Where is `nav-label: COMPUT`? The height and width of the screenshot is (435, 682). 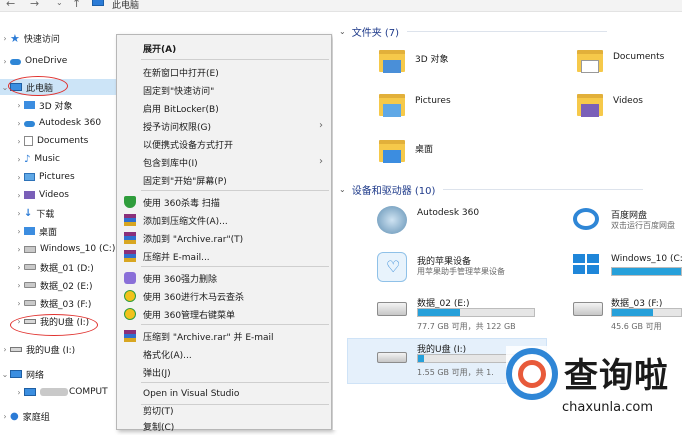 nav-label: COMPUT is located at coordinates (88, 392).